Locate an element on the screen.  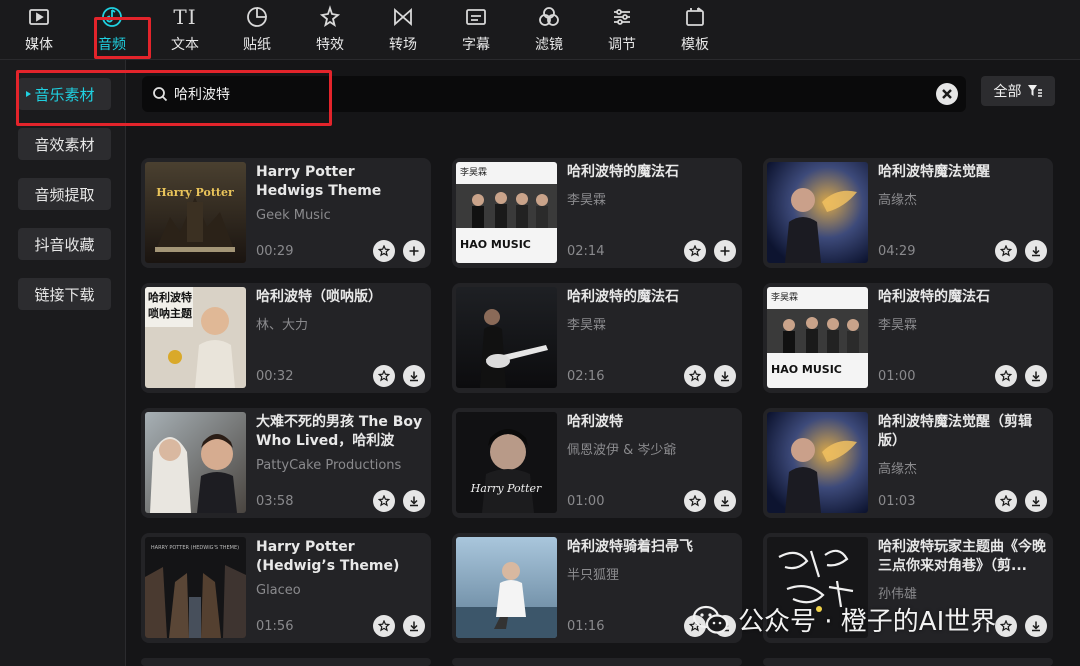
sidebar-item-link-download: 链接下载 is located at coordinates (64, 294).